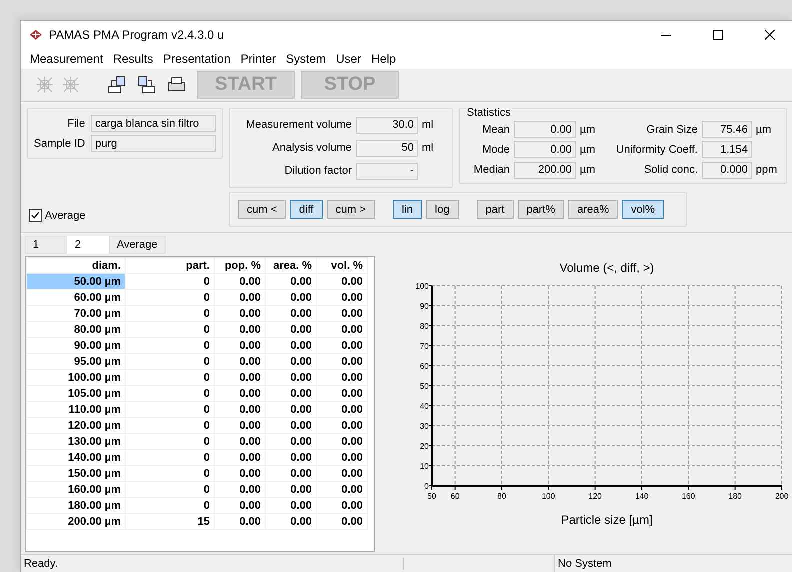  Describe the element at coordinates (342, 266) in the screenshot. I see `column-header: vol. %` at that location.